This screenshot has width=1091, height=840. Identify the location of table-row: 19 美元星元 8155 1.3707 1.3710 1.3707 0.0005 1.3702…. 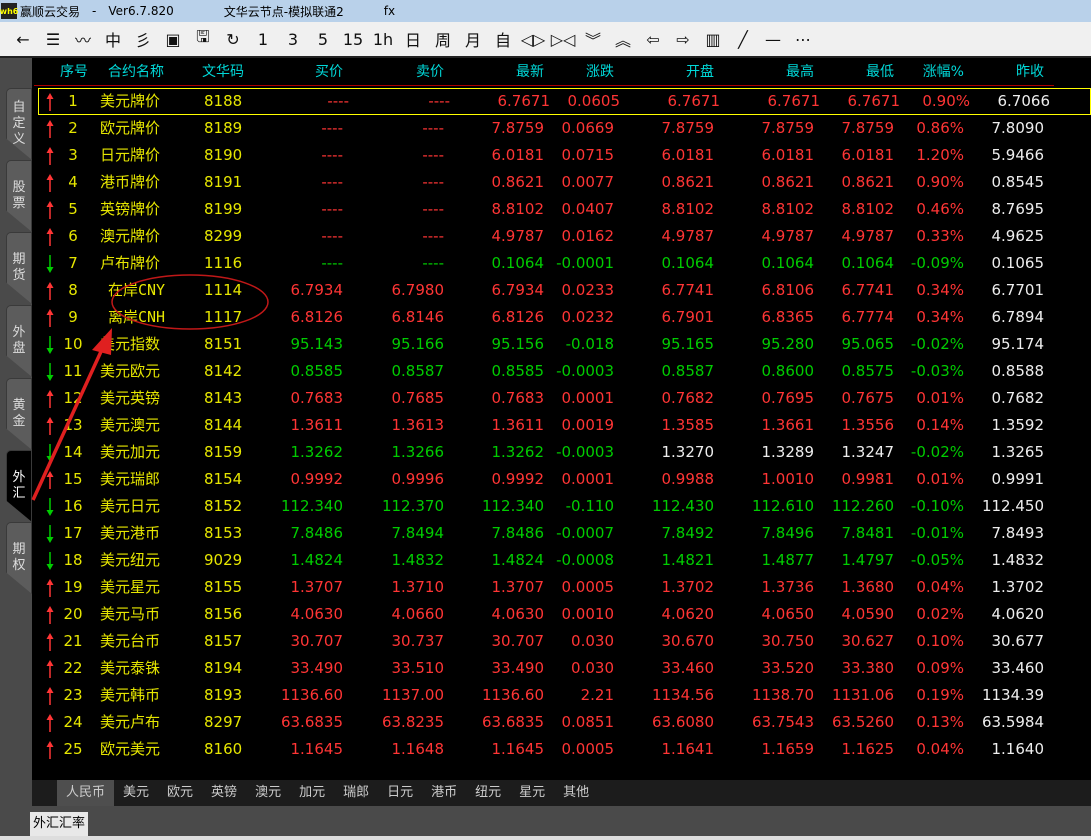
(561, 587).